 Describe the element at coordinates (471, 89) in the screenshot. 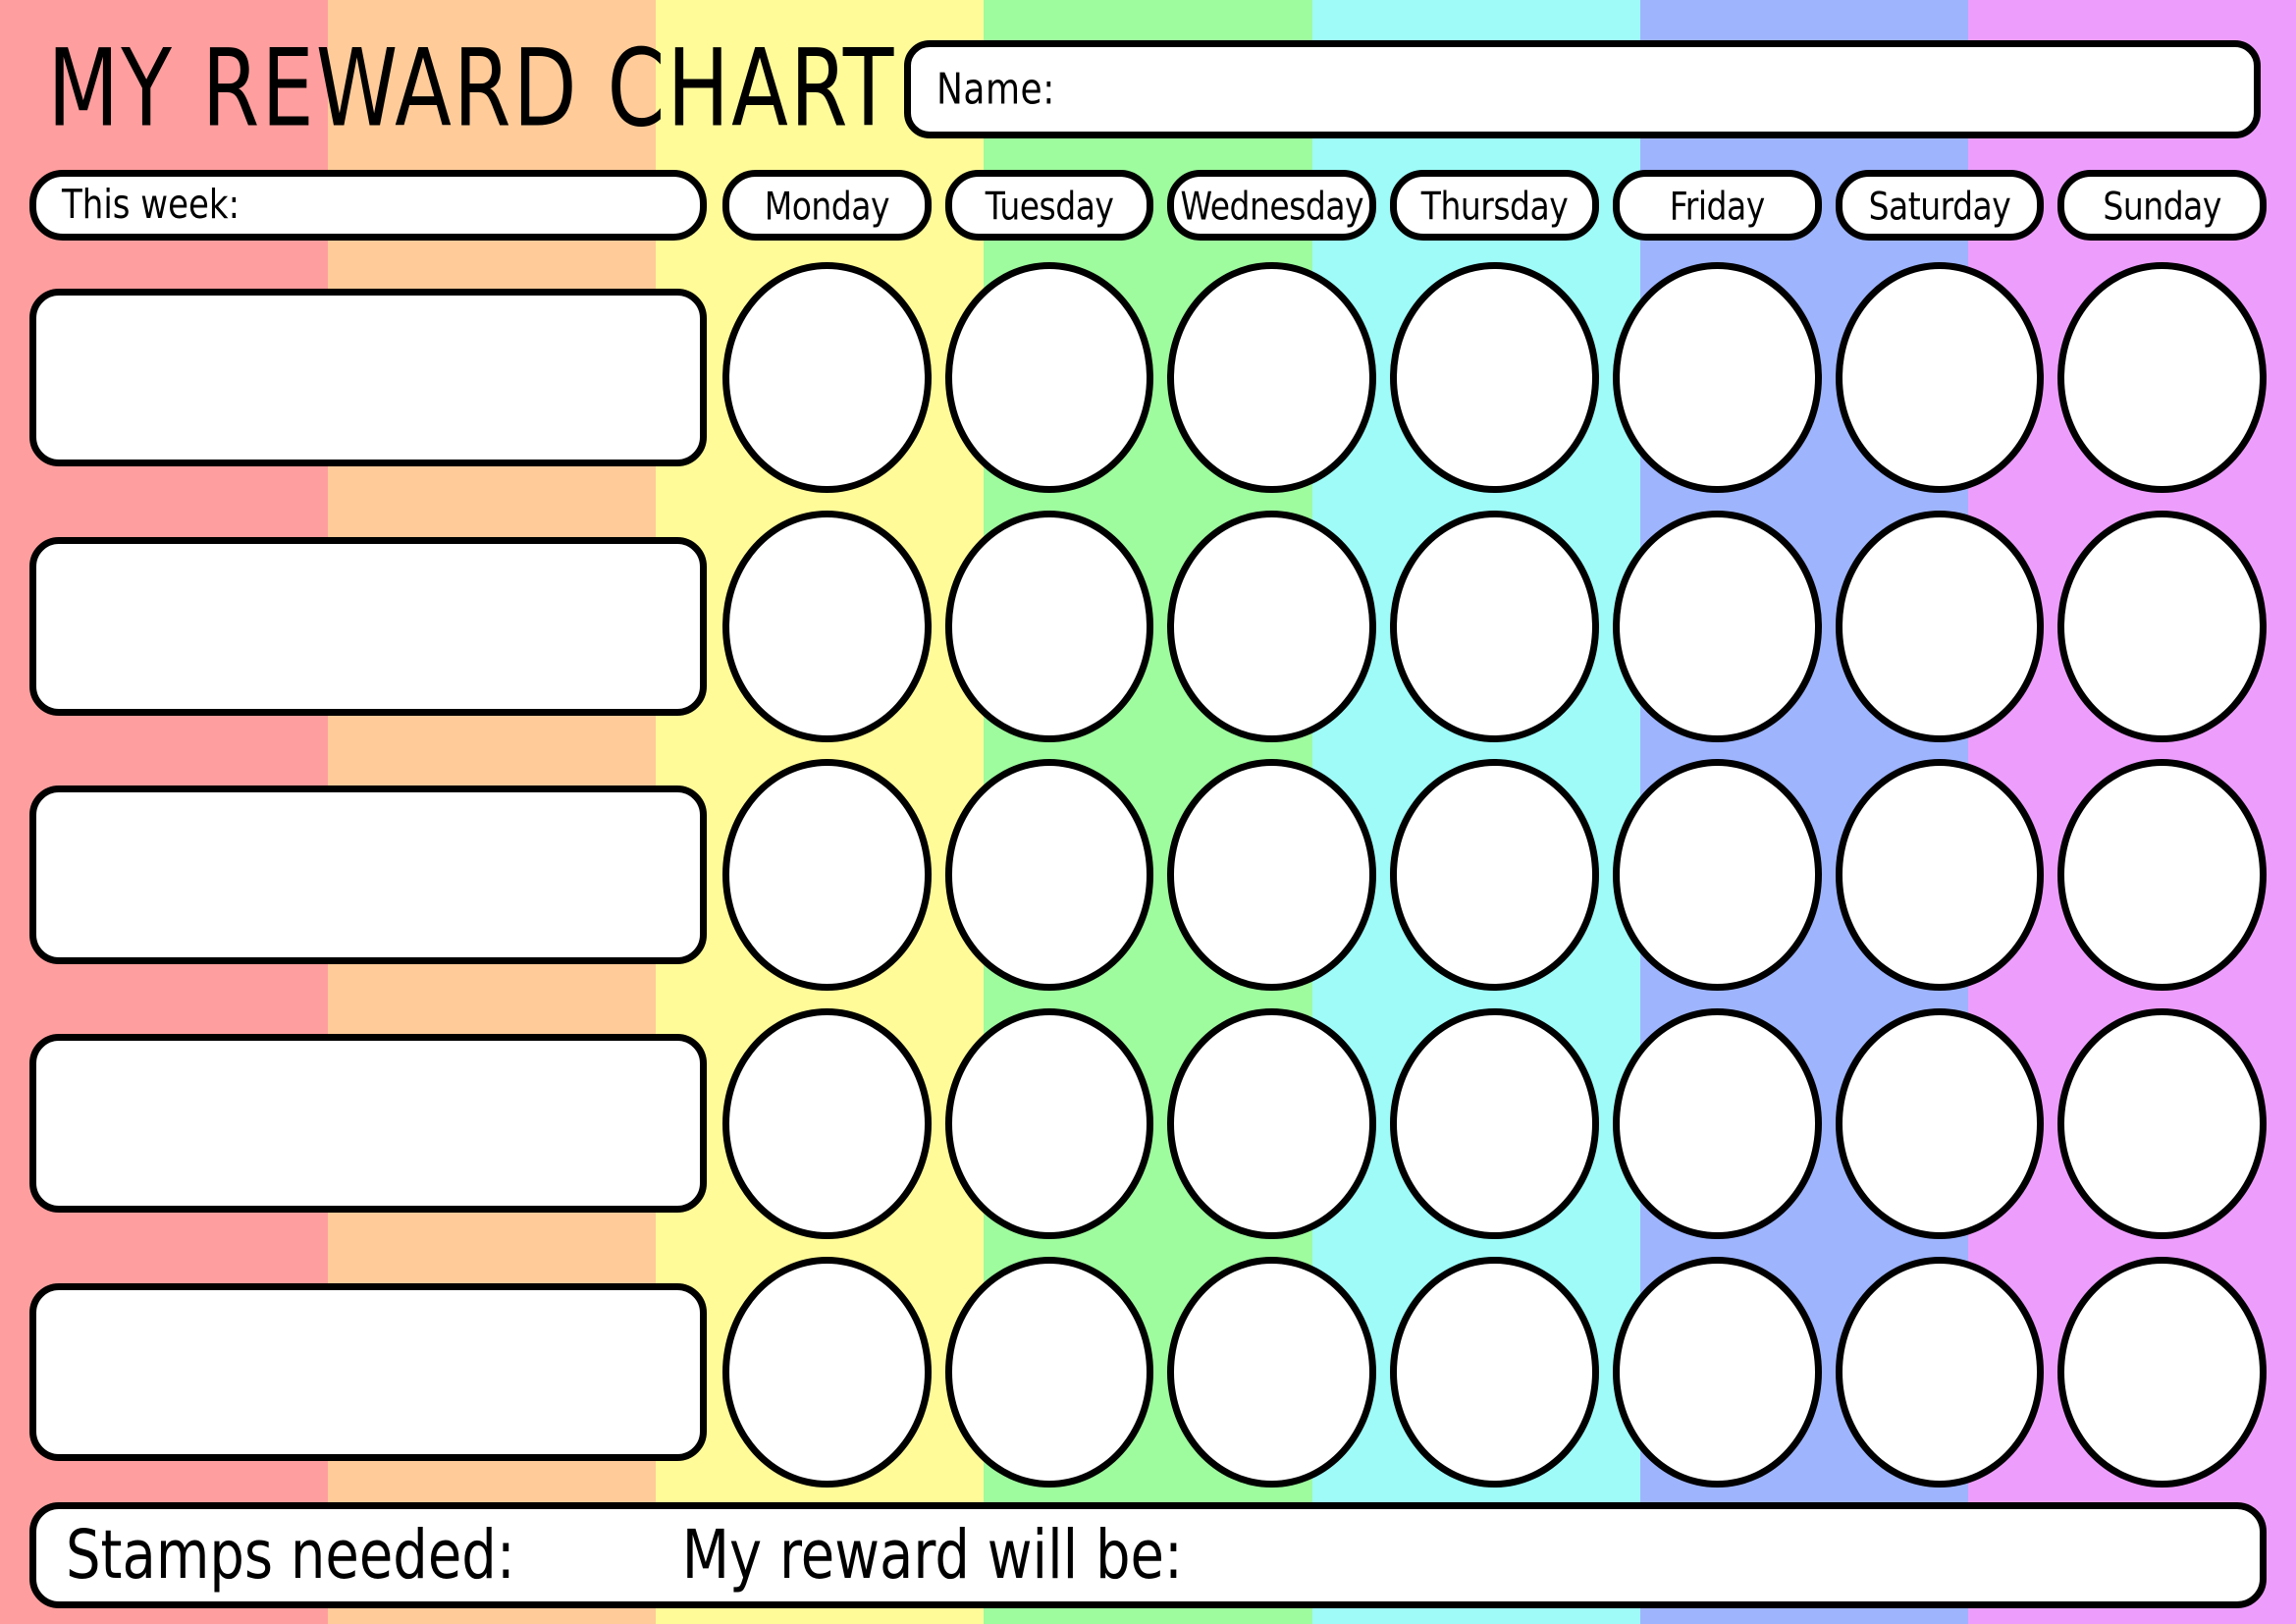

I see `page-title: MY REWARD CHART` at that location.